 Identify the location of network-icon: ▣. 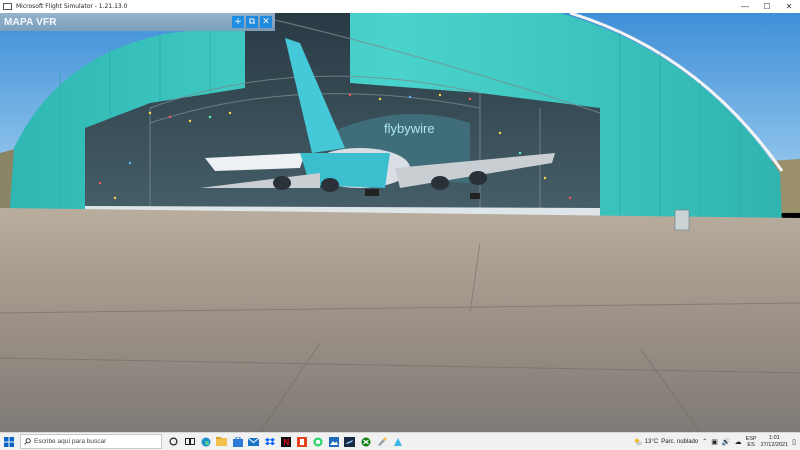
(714, 442).